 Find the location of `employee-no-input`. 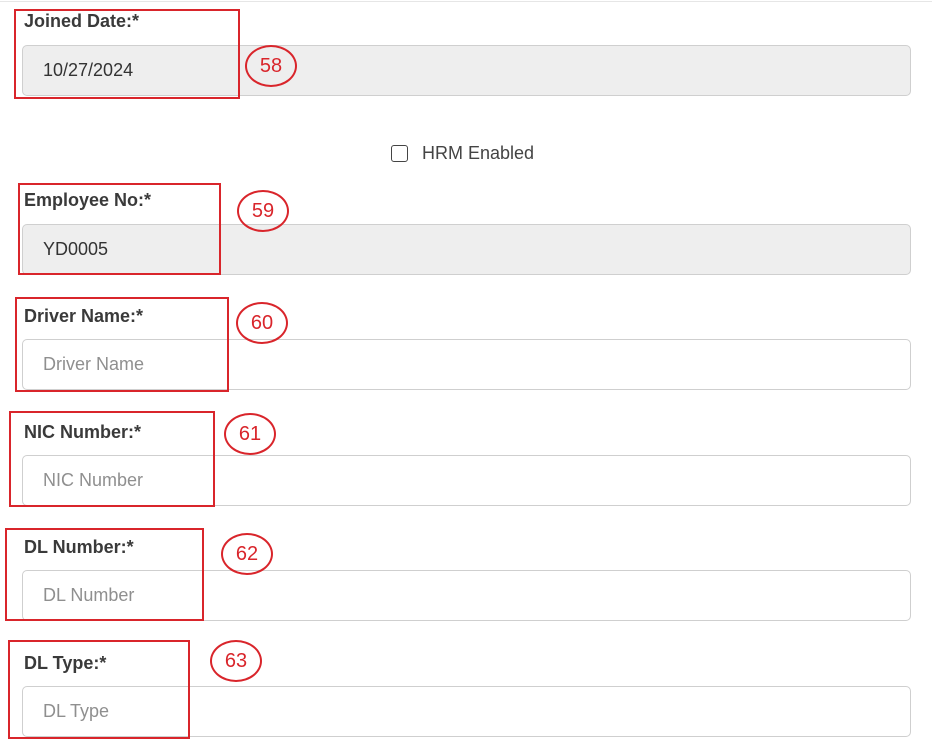

employee-no-input is located at coordinates (466, 249).